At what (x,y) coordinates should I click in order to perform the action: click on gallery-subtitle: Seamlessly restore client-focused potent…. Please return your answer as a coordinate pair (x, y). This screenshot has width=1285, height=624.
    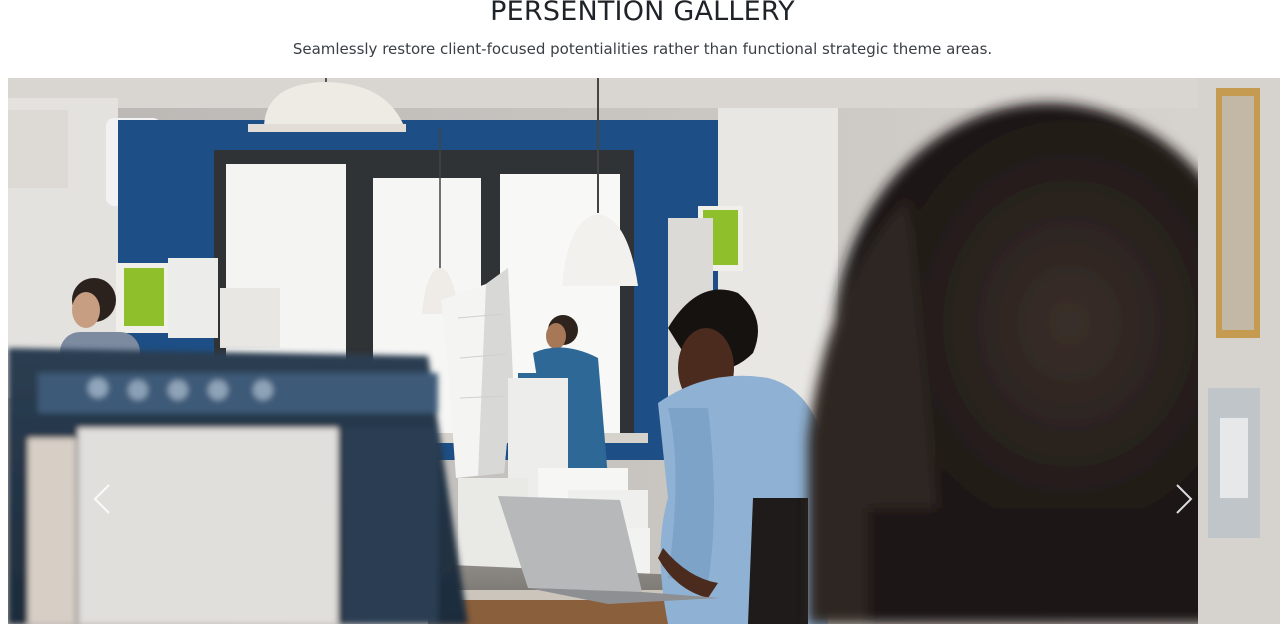
    Looking at the image, I should click on (642, 49).